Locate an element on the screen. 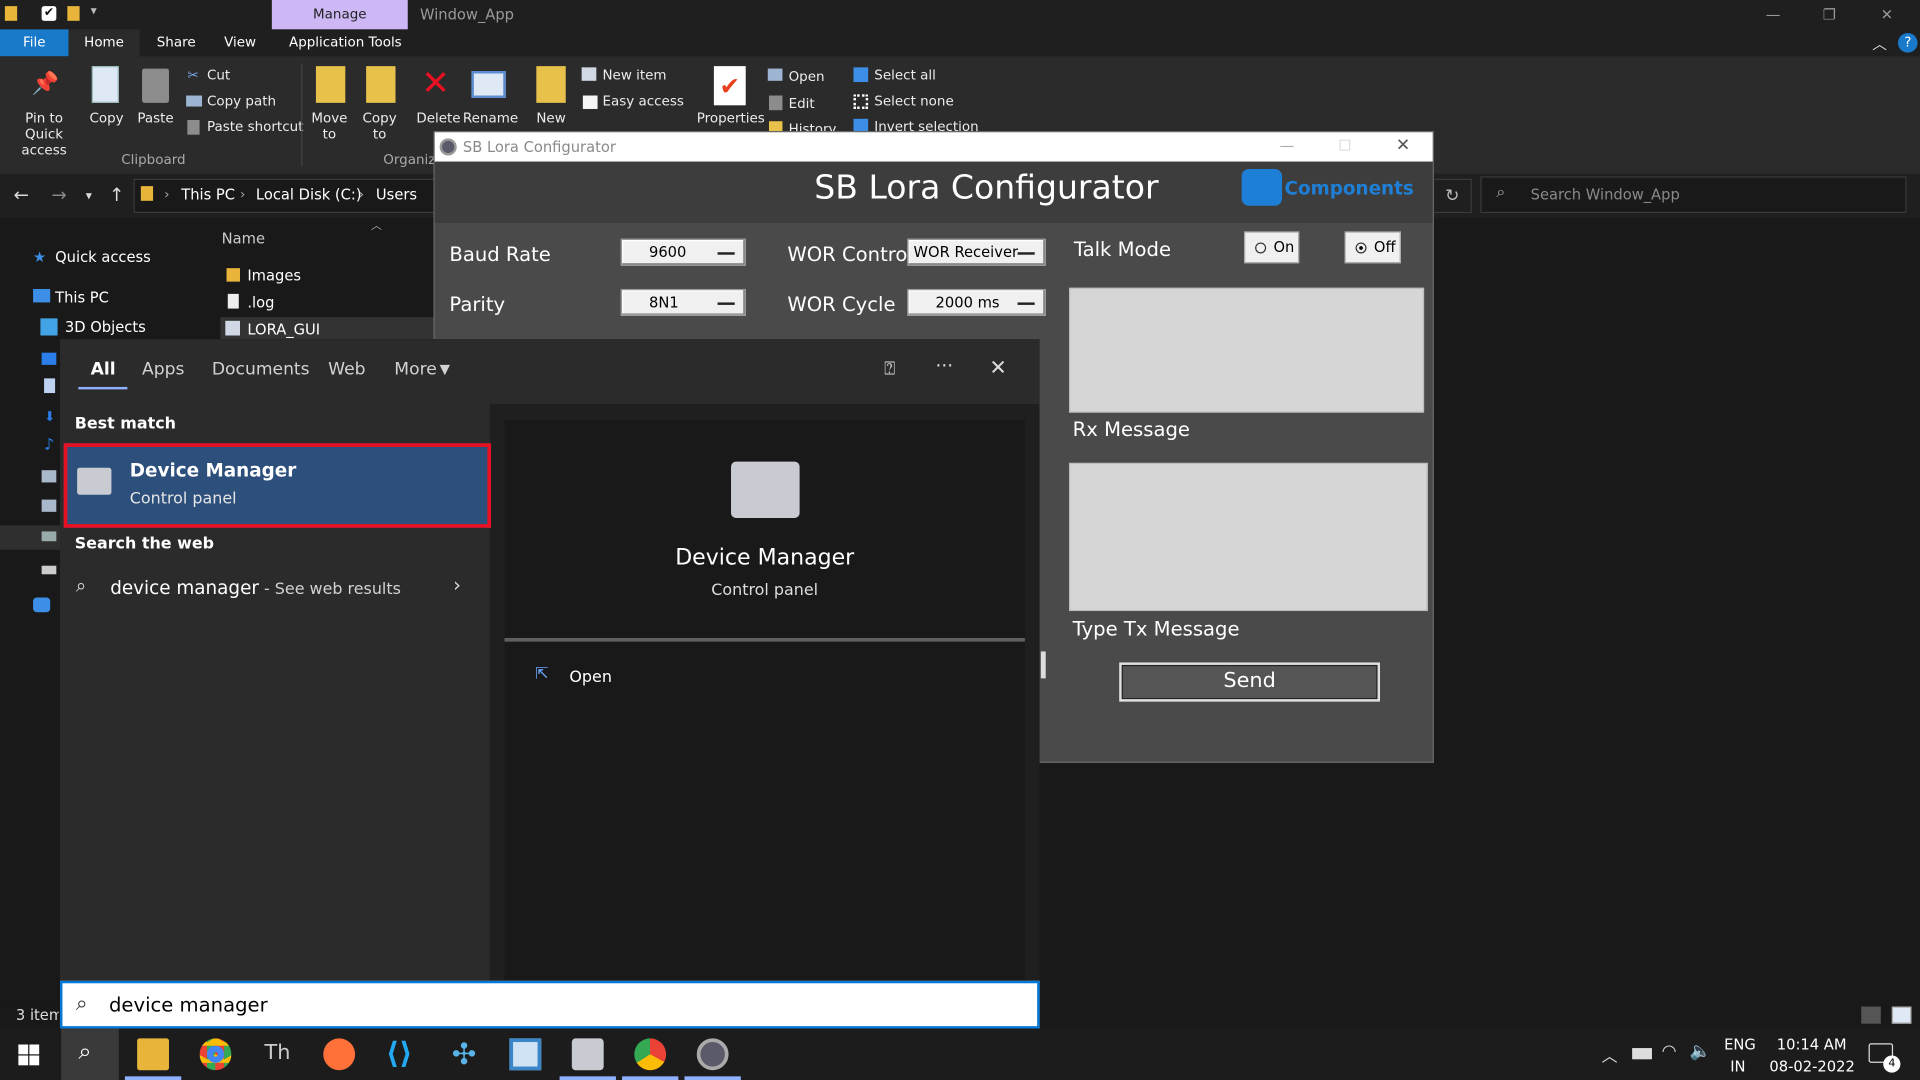 The width and height of the screenshot is (1920, 1080). tab-home: Home is located at coordinates (104, 43).